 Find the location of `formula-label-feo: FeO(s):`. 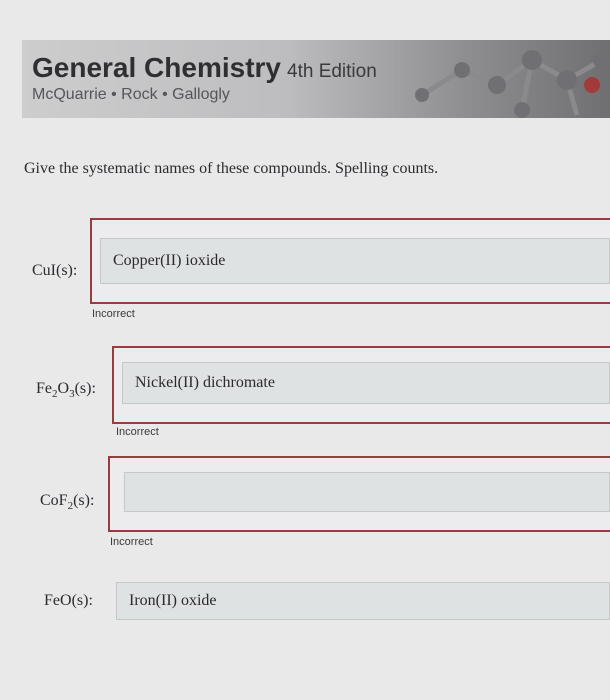

formula-label-feo: FeO(s): is located at coordinates (68, 601).